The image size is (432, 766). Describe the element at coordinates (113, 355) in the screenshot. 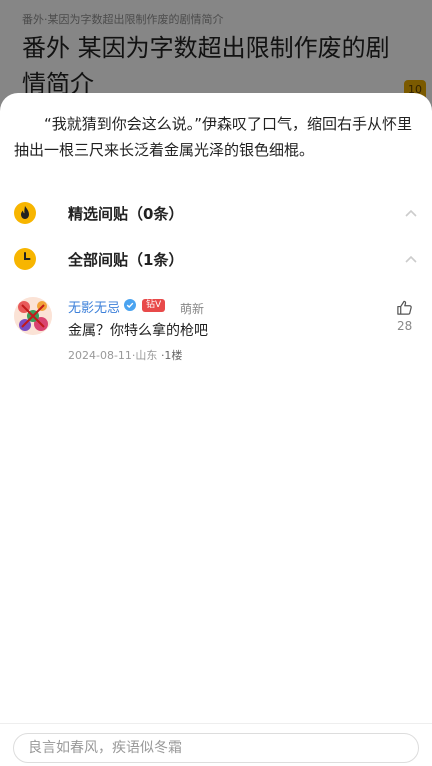

I see `comment-date-location: 2024-08-11·山东` at that location.